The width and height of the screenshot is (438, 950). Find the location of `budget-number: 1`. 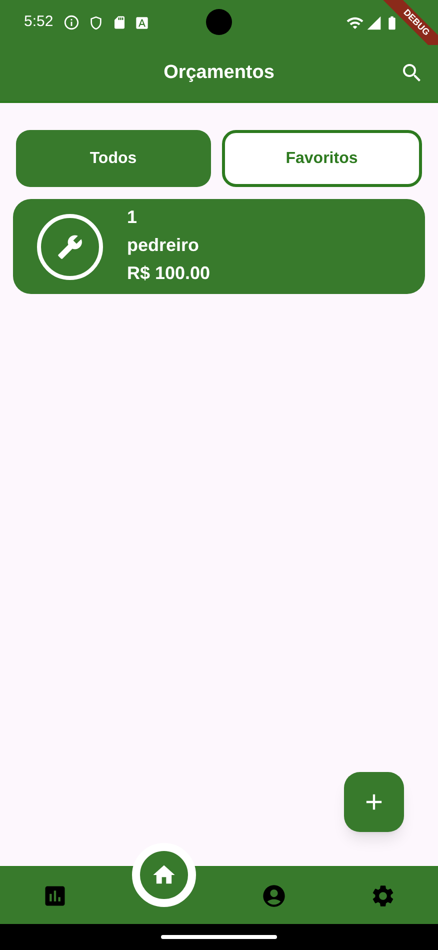

budget-number: 1 is located at coordinates (132, 217).